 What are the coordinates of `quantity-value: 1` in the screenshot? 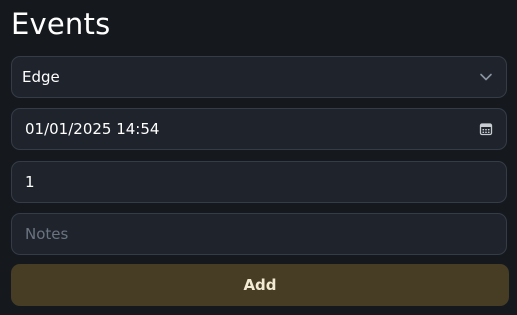 It's located at (30, 182).